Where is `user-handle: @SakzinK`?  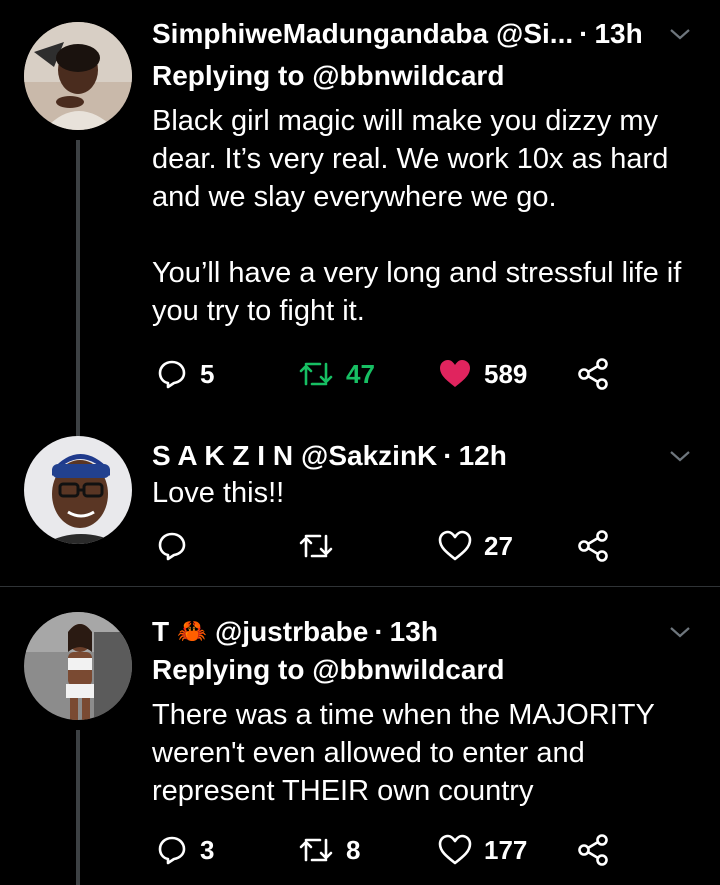
user-handle: @SakzinK is located at coordinates (369, 456).